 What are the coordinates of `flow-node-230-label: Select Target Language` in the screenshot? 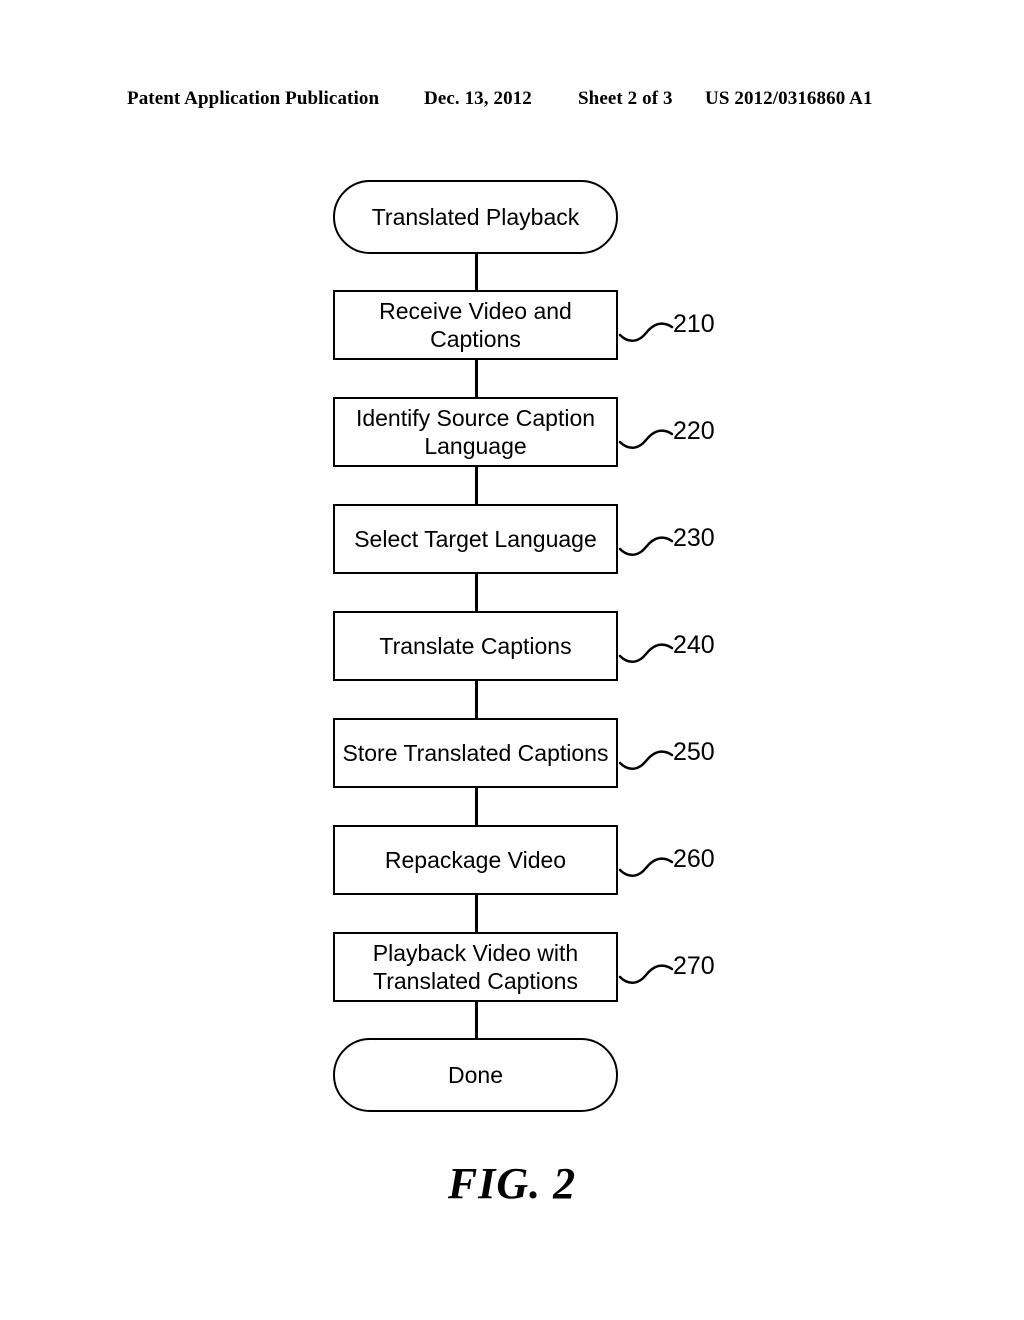 It's located at (475, 539).